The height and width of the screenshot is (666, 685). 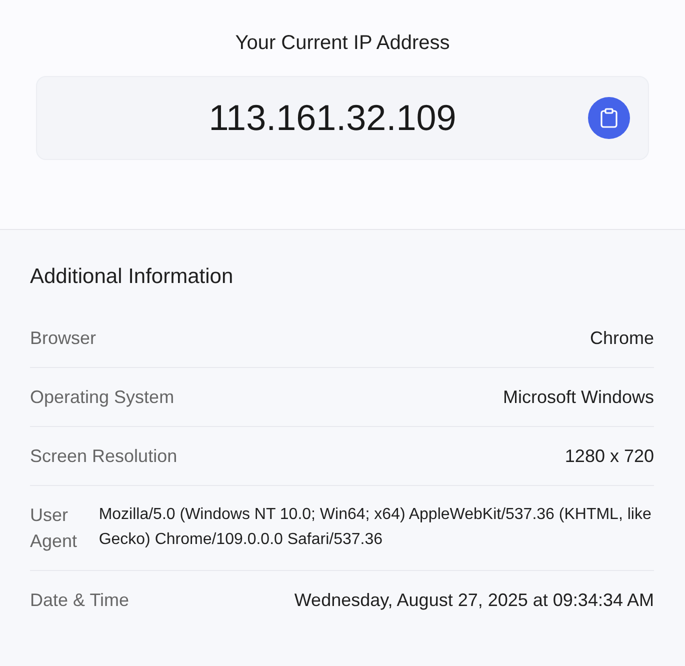 What do you see at coordinates (578, 397) in the screenshot?
I see `info-value: Microsoft Windows` at bounding box center [578, 397].